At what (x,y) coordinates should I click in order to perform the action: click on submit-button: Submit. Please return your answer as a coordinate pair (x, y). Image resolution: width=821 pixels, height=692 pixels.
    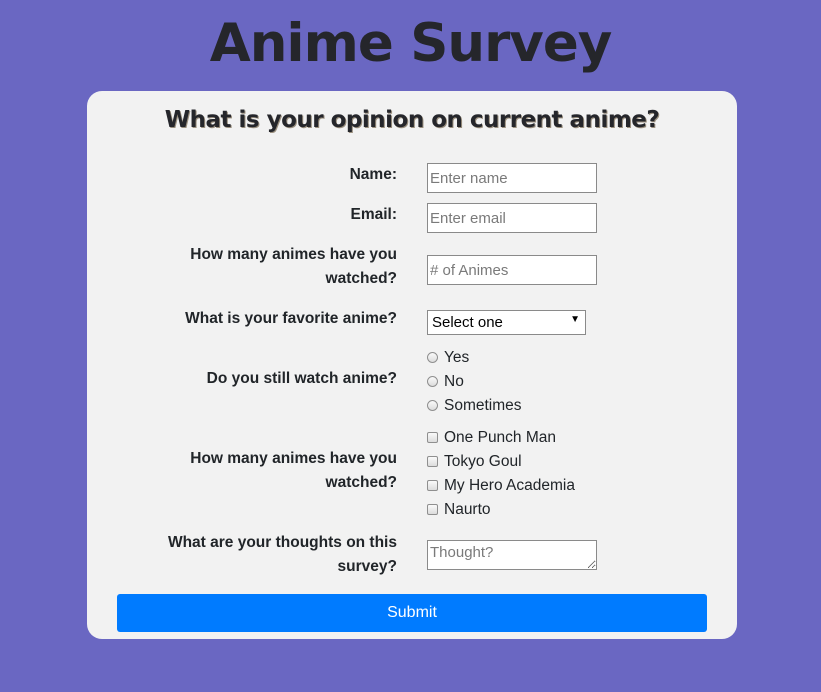
    Looking at the image, I should click on (412, 613).